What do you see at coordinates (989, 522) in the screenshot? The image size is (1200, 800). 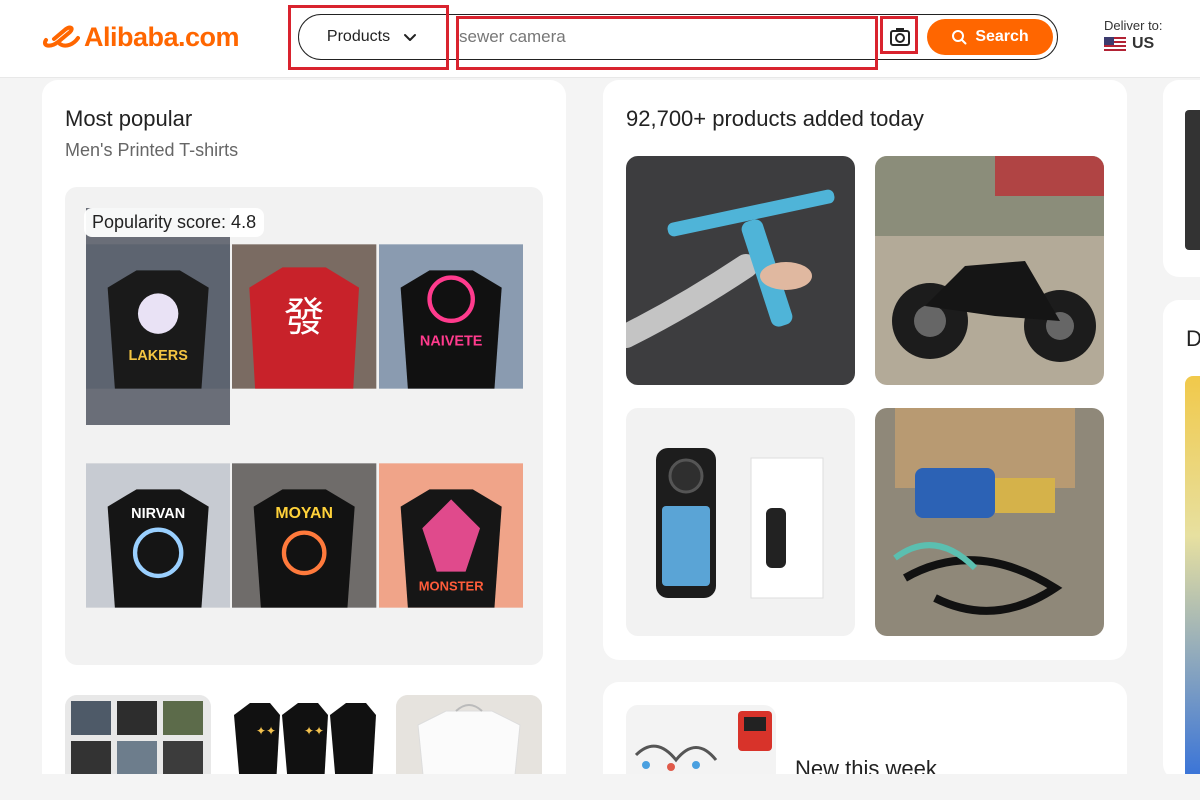 I see `product-image-pressure-washer` at bounding box center [989, 522].